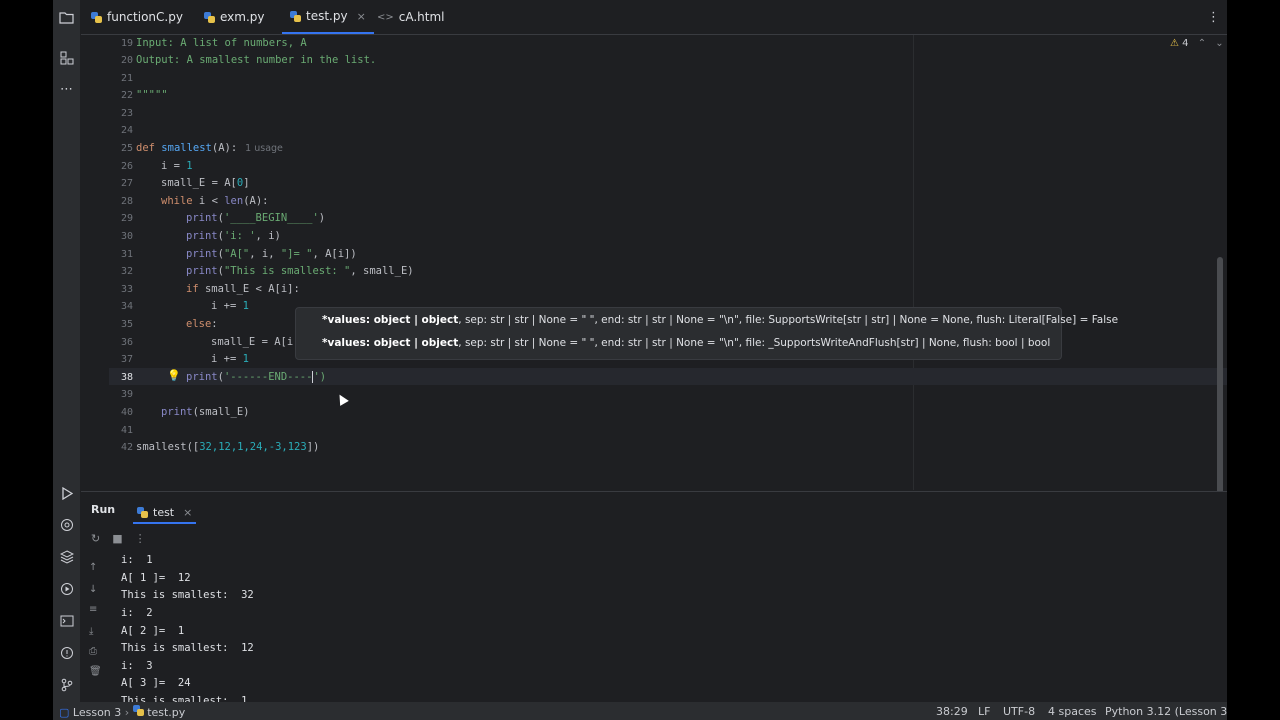 The height and width of the screenshot is (720, 1280). Describe the element at coordinates (126, 148) in the screenshot. I see `line-number: 25` at that location.